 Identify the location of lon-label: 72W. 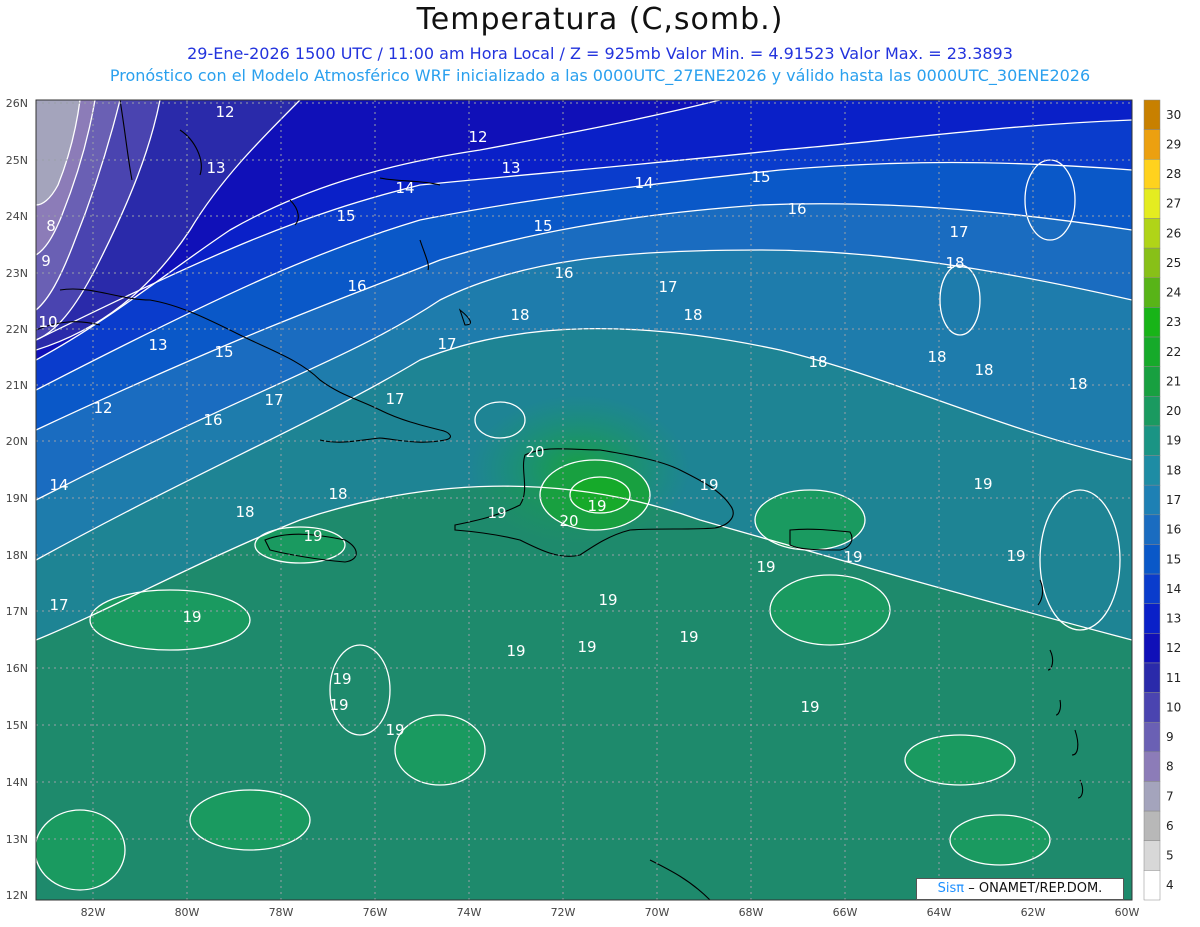
(563, 912).